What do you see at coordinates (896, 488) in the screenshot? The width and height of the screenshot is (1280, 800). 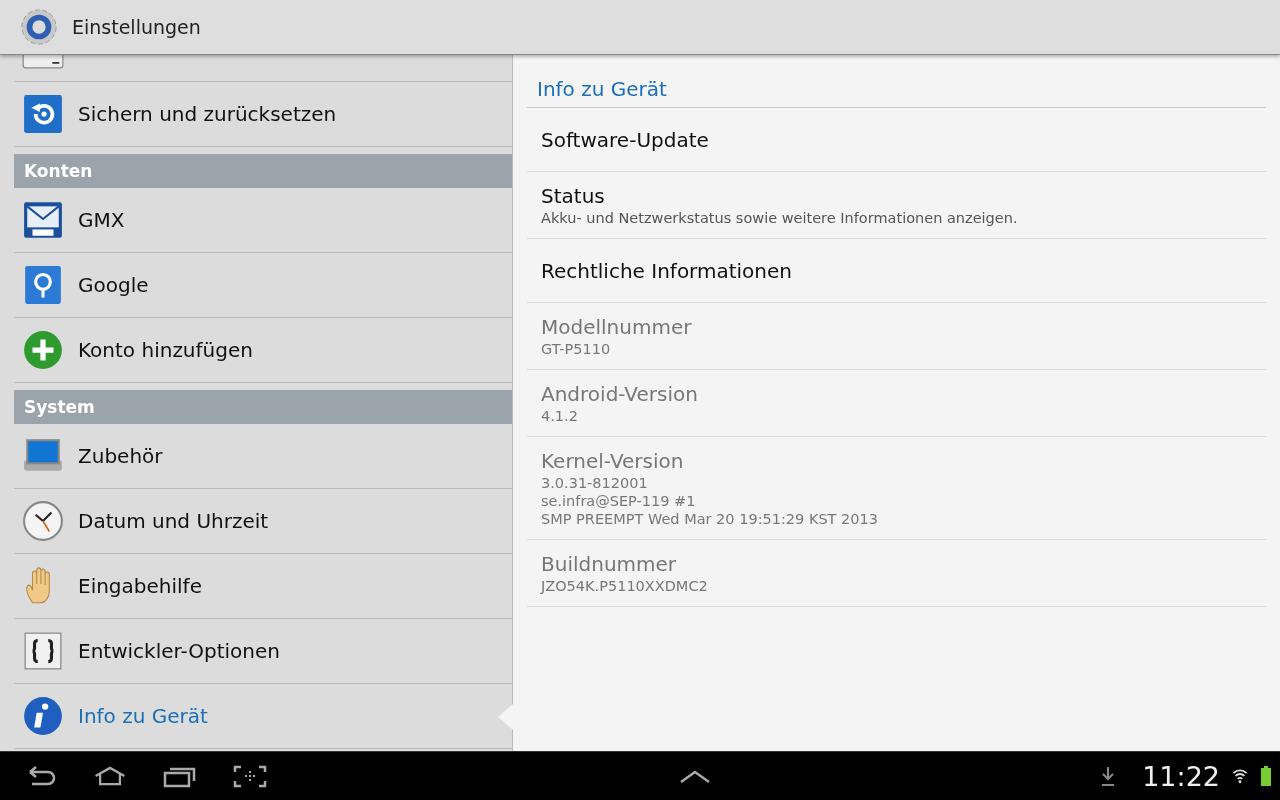 I see `preference-item: Kernel-Version 3.0.31-812001 se.infra@SEP-119 #1 SMP PREEMPT Wed Mar 20 19:51:29 KST 2013` at bounding box center [896, 488].